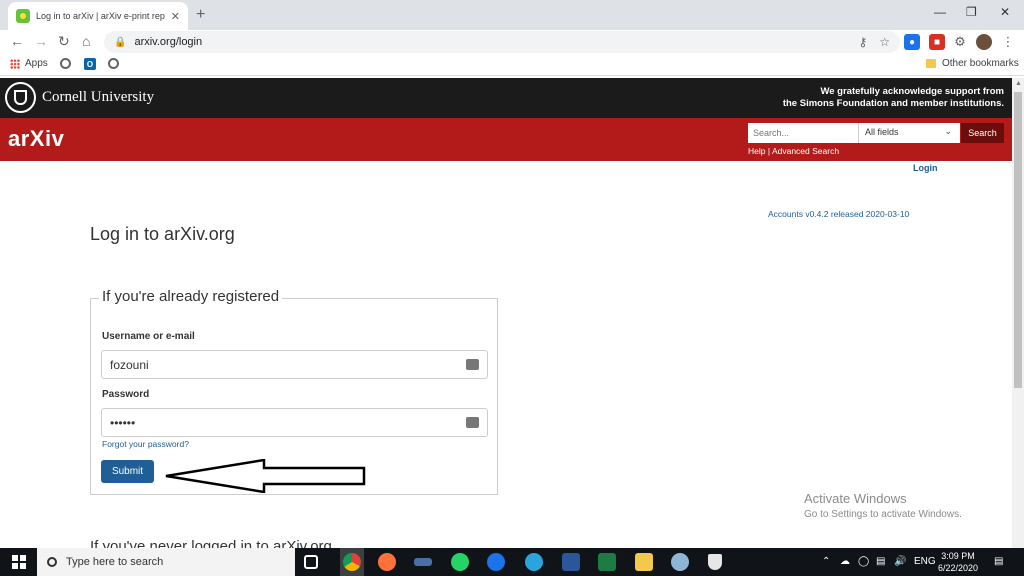 The width and height of the screenshot is (1024, 576). I want to click on search-button: Search, so click(982, 133).